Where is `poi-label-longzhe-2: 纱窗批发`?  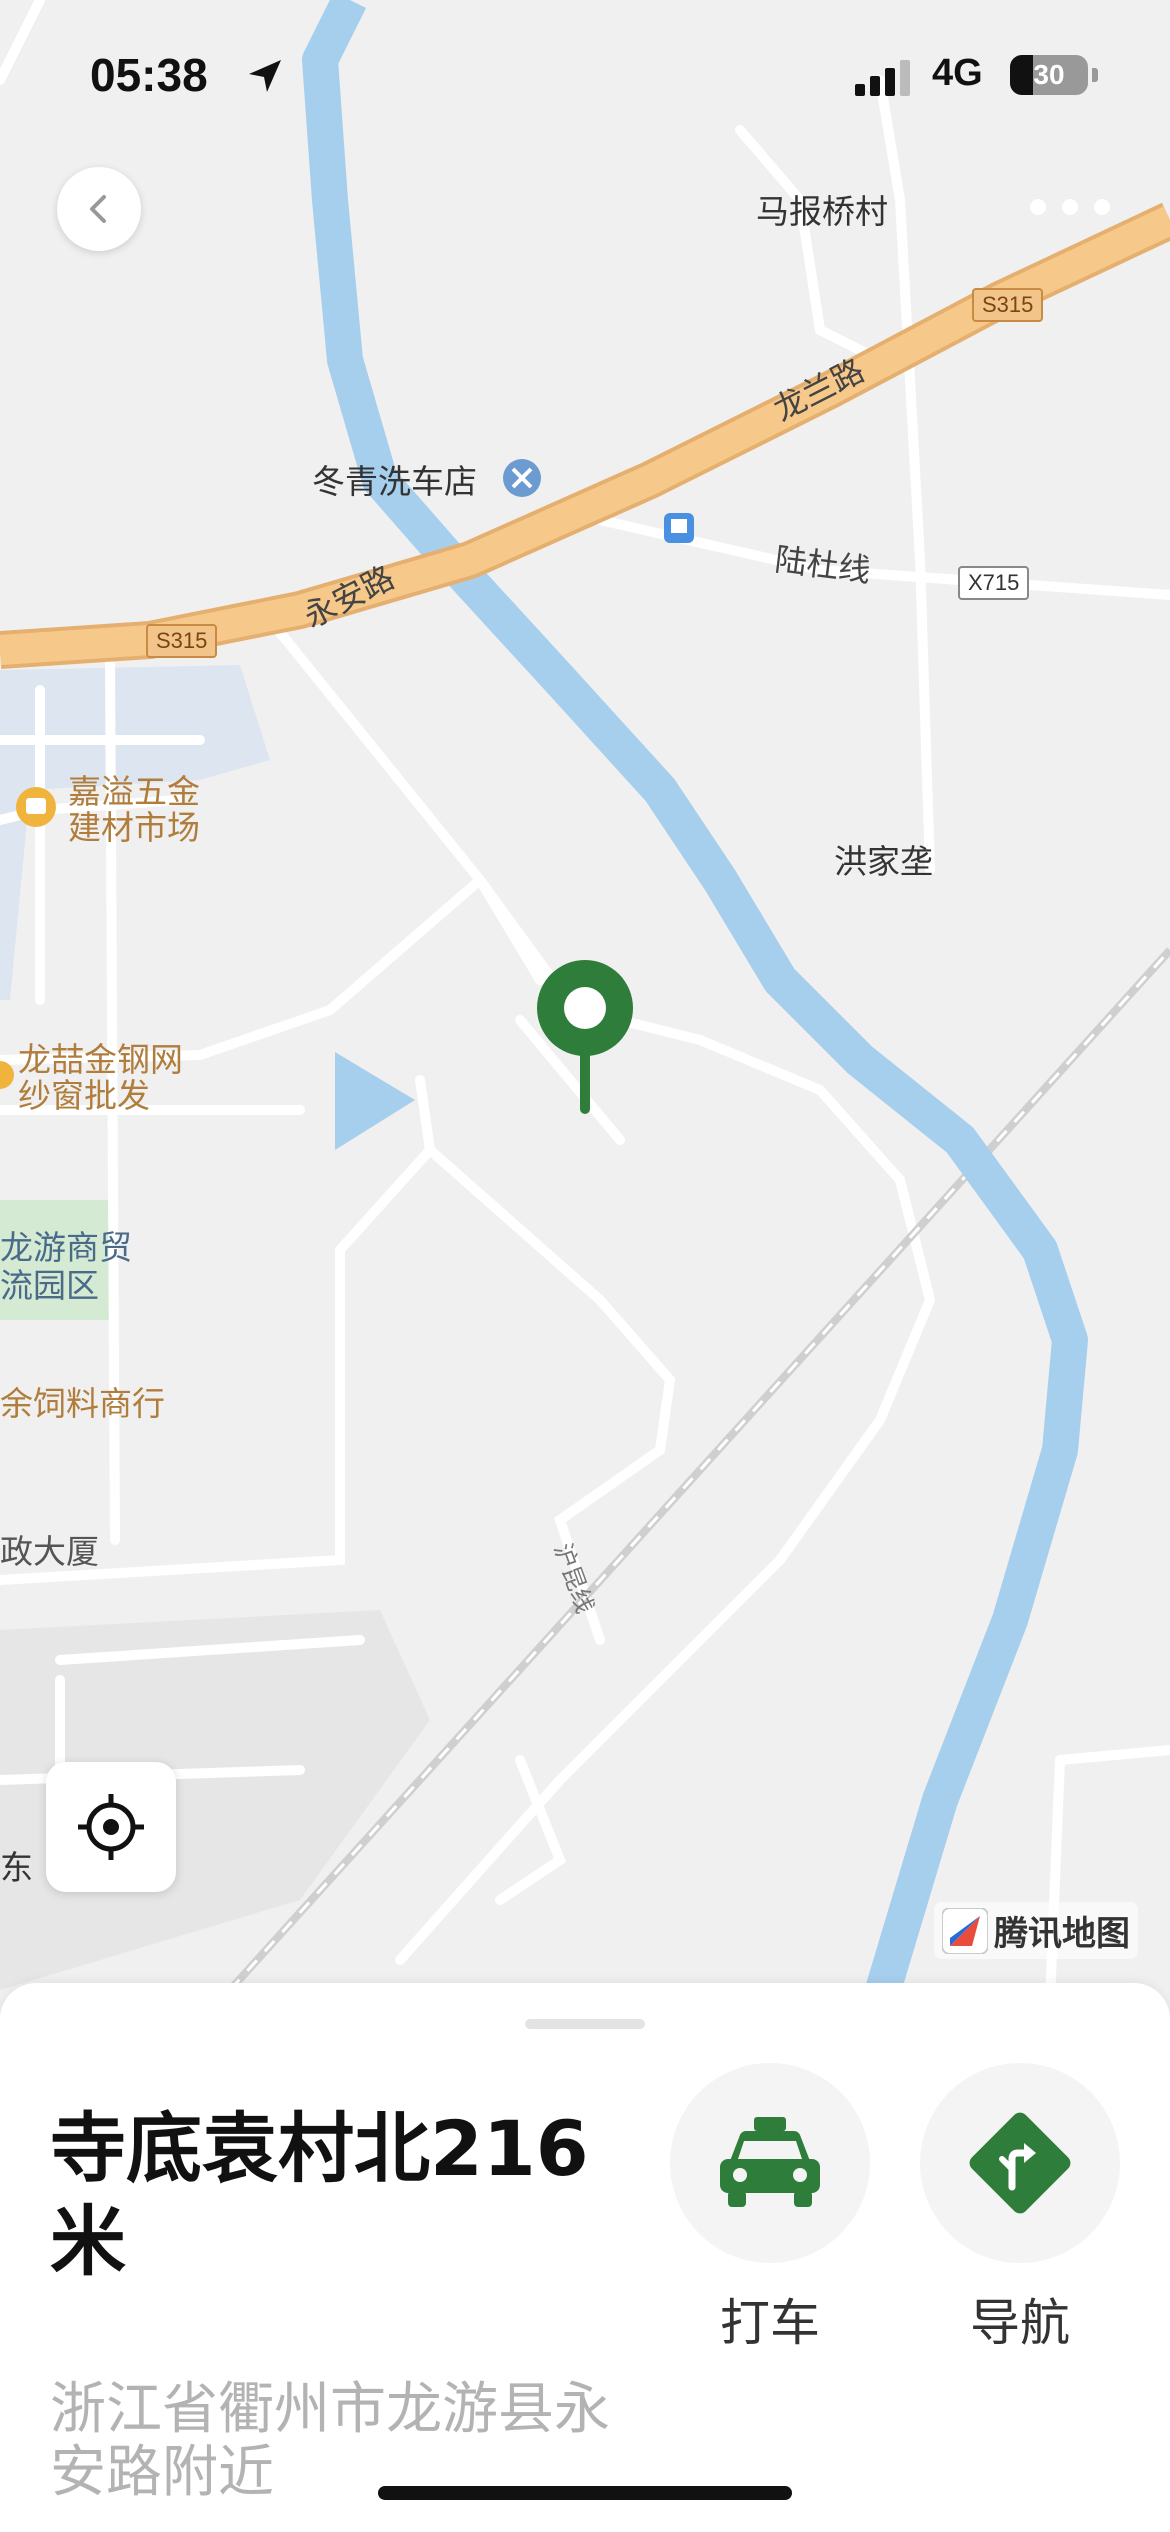
poi-label-longzhe-2: 纱窗批发 is located at coordinates (84, 1096).